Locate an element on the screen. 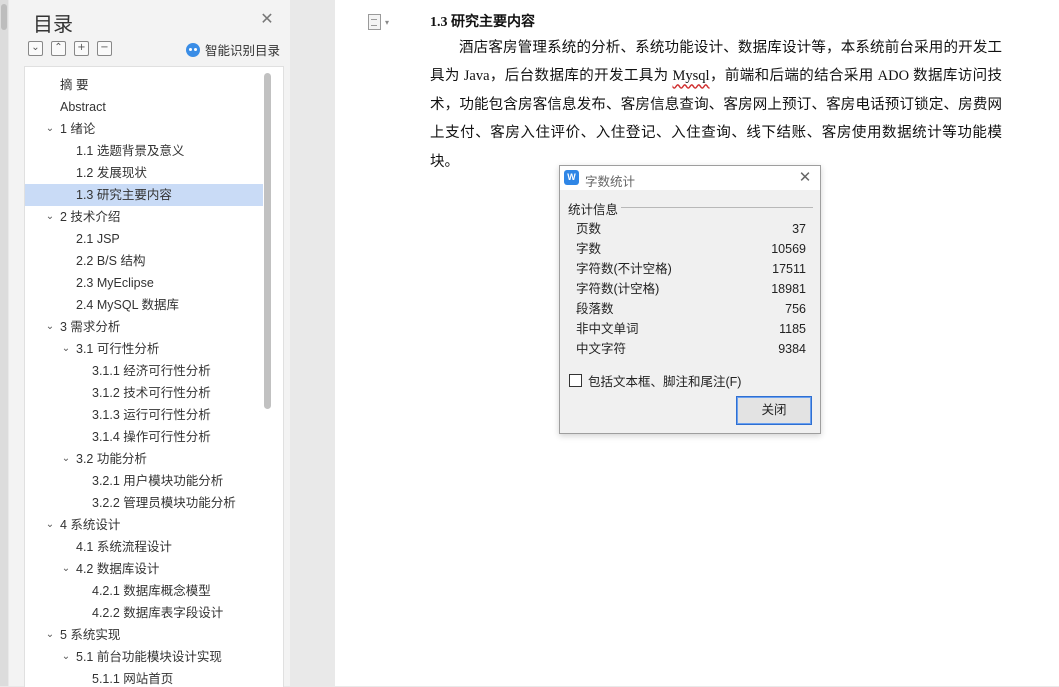 This screenshot has width=1059, height=687. stat-label: 段落数 is located at coordinates (595, 309).